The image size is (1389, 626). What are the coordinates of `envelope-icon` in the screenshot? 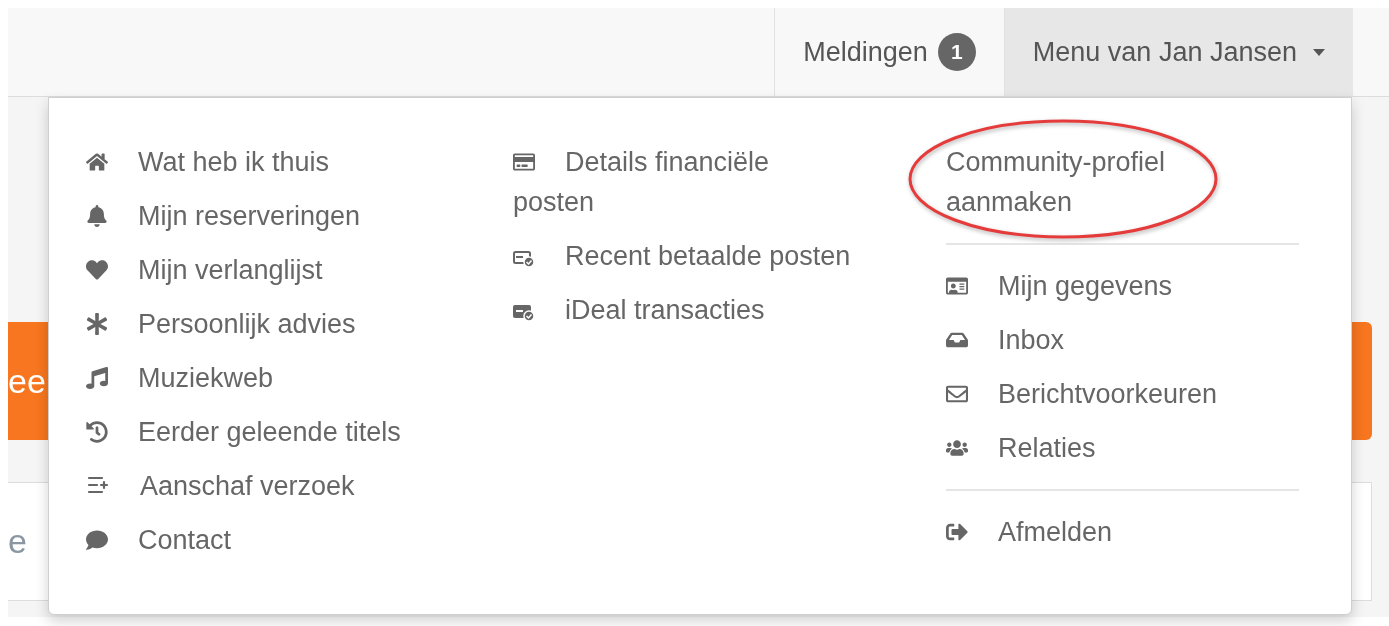 It's located at (957, 394).